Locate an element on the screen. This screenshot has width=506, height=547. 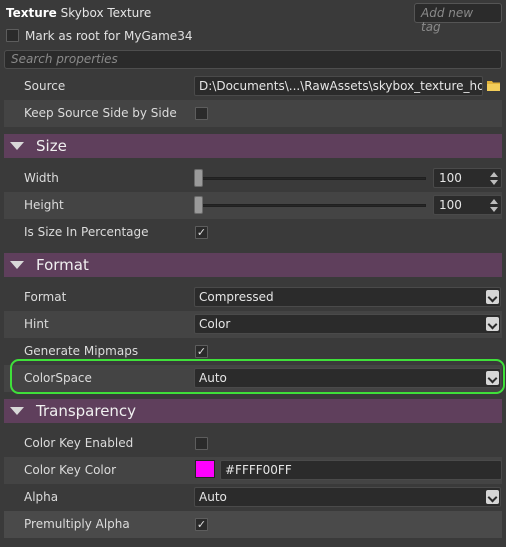
property-row-keep-source: Keep Source Side by Side is located at coordinates (253, 113).